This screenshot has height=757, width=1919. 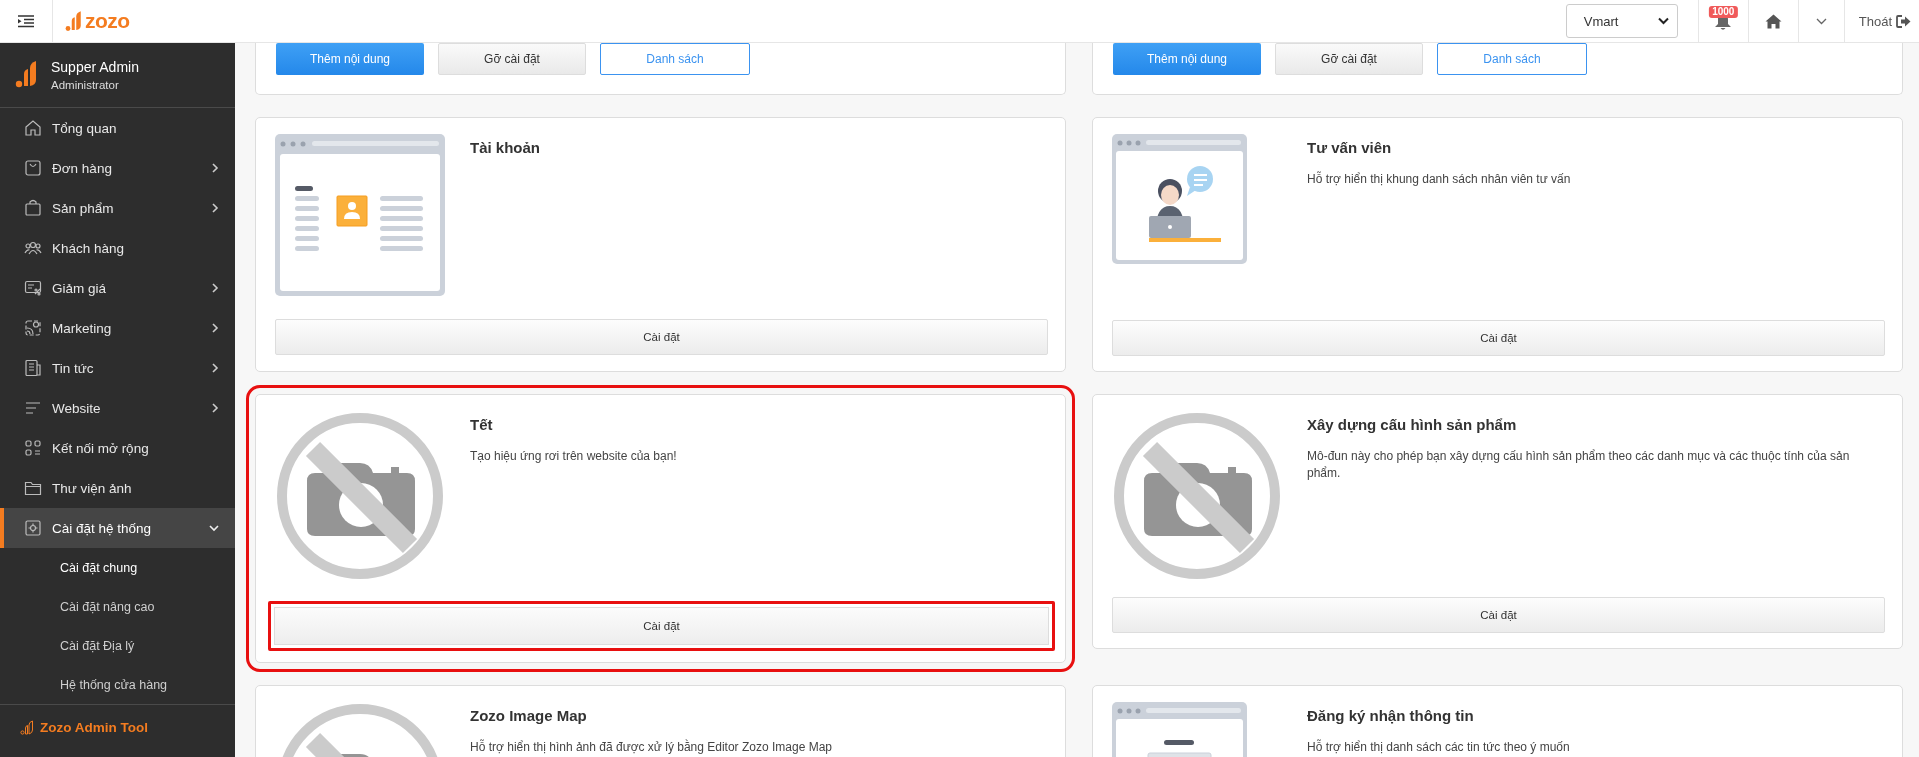 What do you see at coordinates (117, 488) in the screenshot?
I see `sidebar-item: Thư viện ảnh` at bounding box center [117, 488].